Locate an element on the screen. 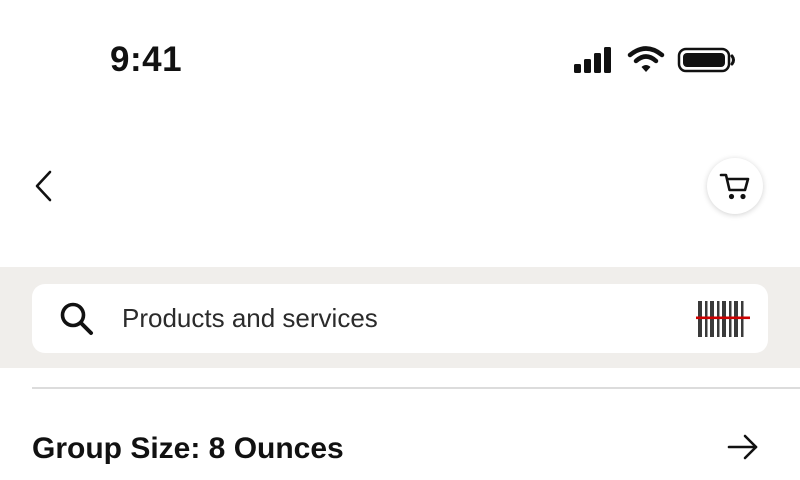 The width and height of the screenshot is (800, 480). section-divider is located at coordinates (416, 388).